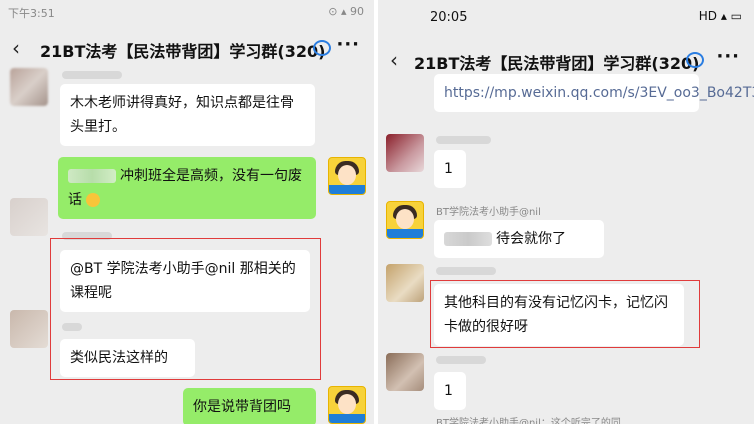 This screenshot has width=754, height=424. Describe the element at coordinates (528, 421) in the screenshot. I see `sender-name: BT学院法考小助手@nil：这个听完了的同` at that location.